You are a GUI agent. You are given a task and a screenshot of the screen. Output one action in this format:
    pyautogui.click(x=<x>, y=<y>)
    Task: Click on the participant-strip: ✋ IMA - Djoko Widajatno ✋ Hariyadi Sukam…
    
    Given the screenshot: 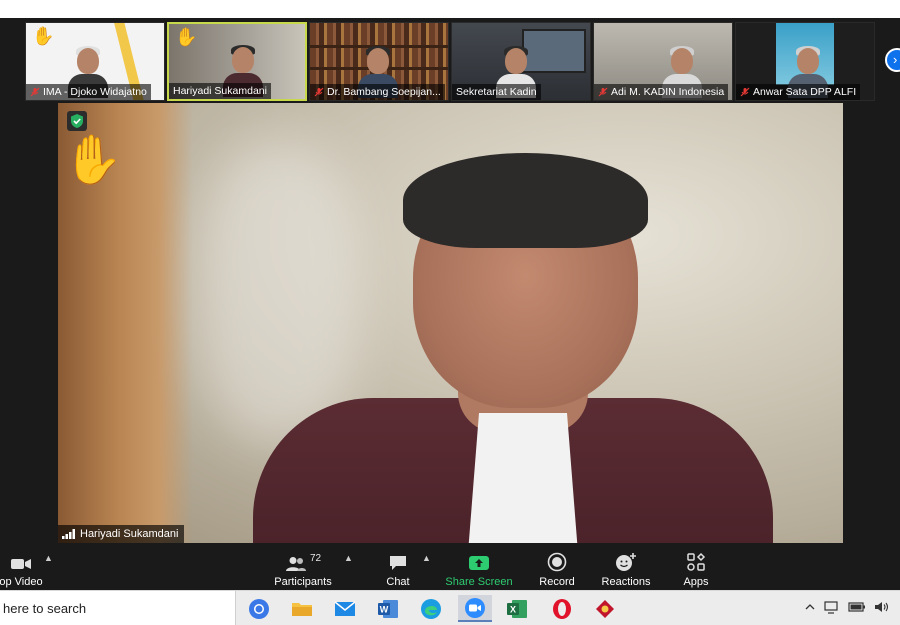 What is the action you would take?
    pyautogui.click(x=450, y=60)
    